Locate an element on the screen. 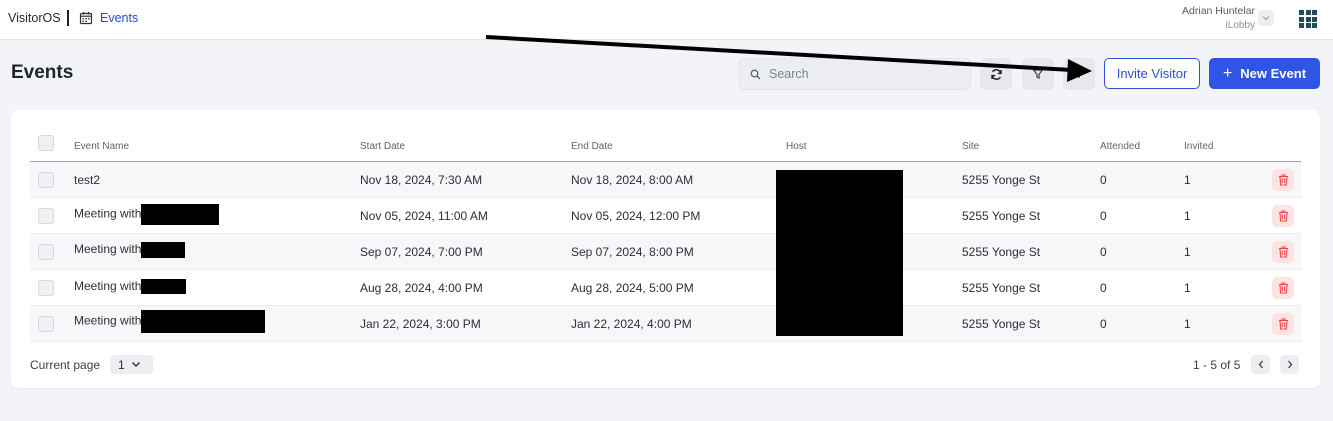 This screenshot has height=421, width=1333. column-site: Site is located at coordinates (970, 146).